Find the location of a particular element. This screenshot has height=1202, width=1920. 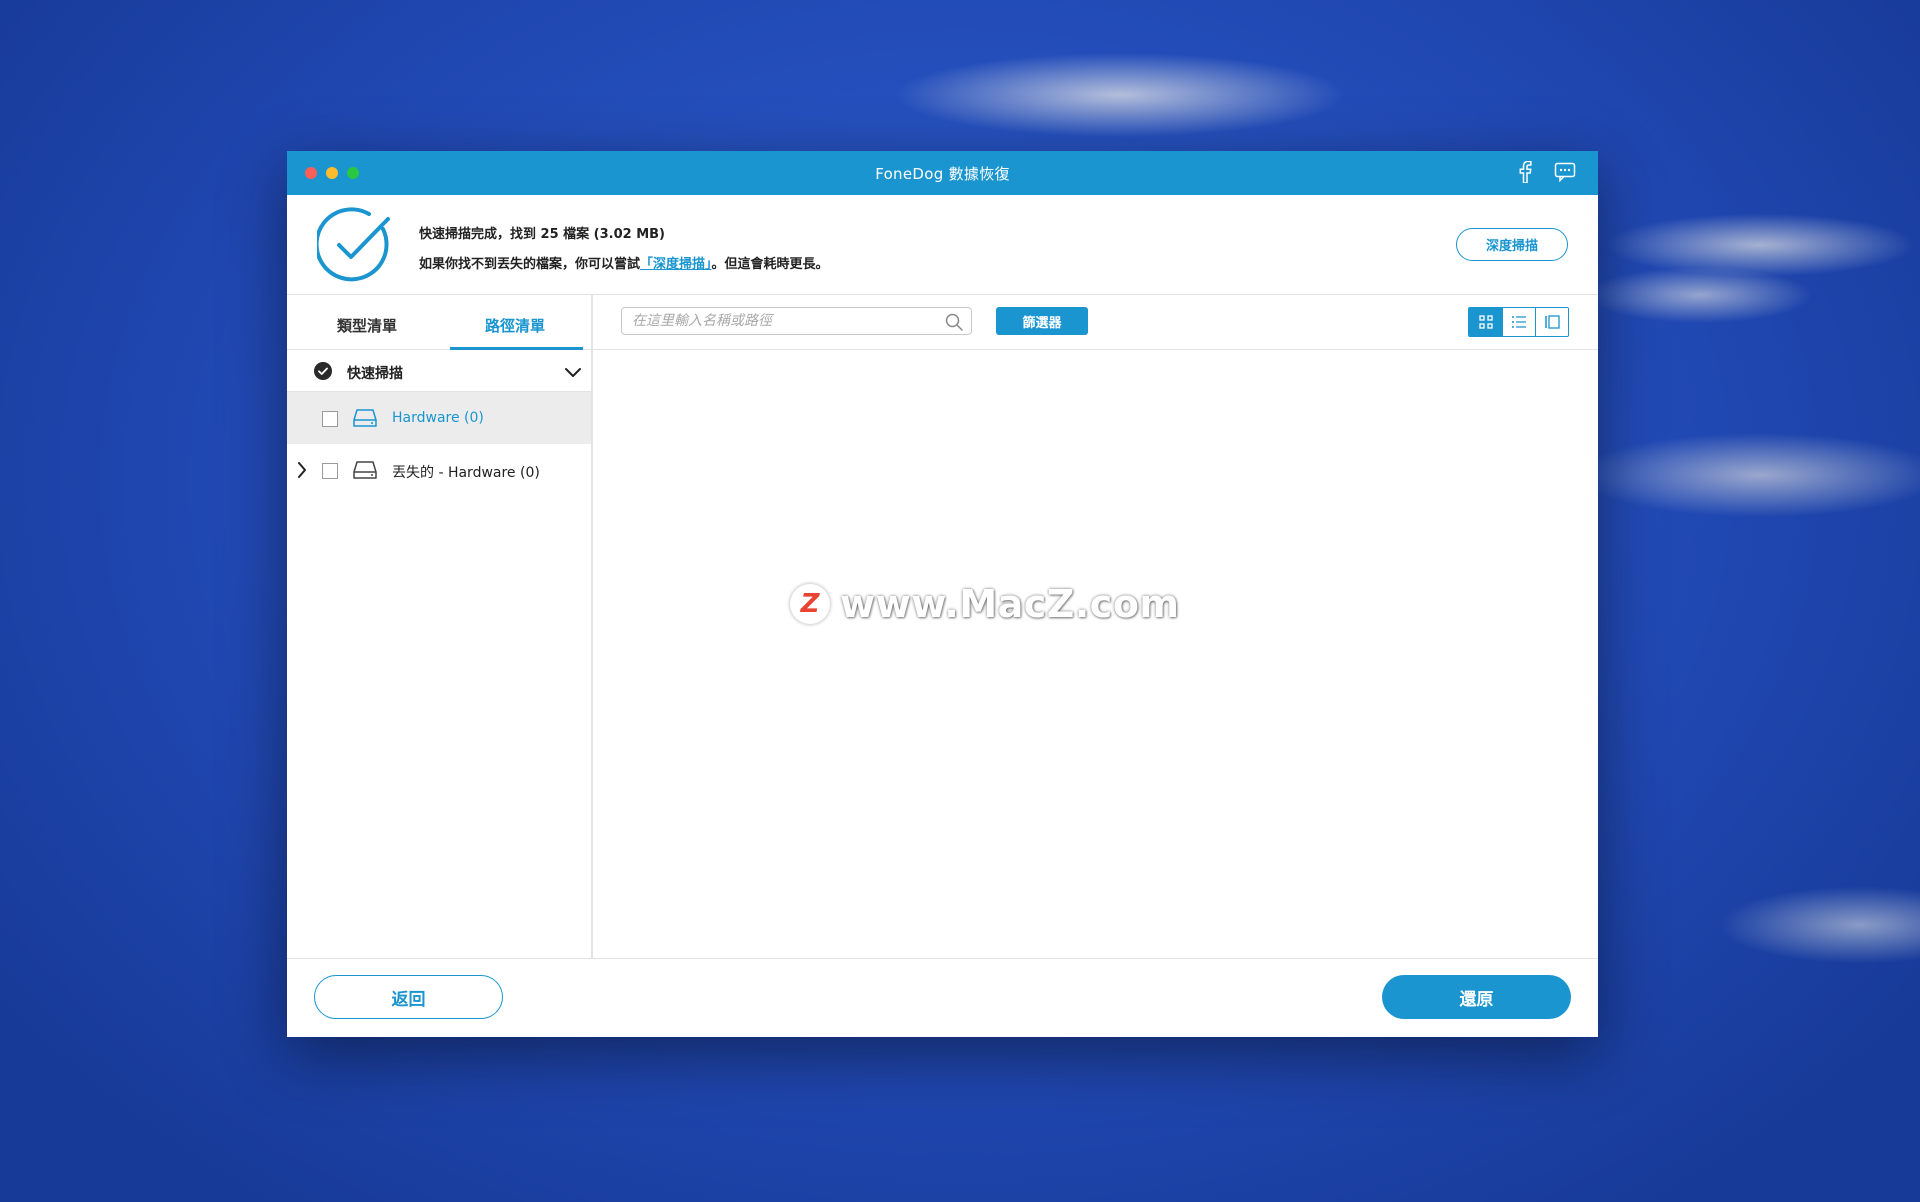

view-mode-toggle is located at coordinates (1518, 322).